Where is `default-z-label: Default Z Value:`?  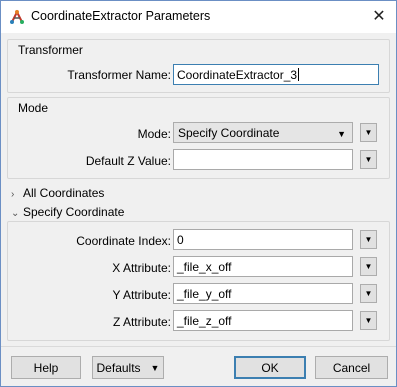
default-z-label: Default Z Value: is located at coordinates (128, 161).